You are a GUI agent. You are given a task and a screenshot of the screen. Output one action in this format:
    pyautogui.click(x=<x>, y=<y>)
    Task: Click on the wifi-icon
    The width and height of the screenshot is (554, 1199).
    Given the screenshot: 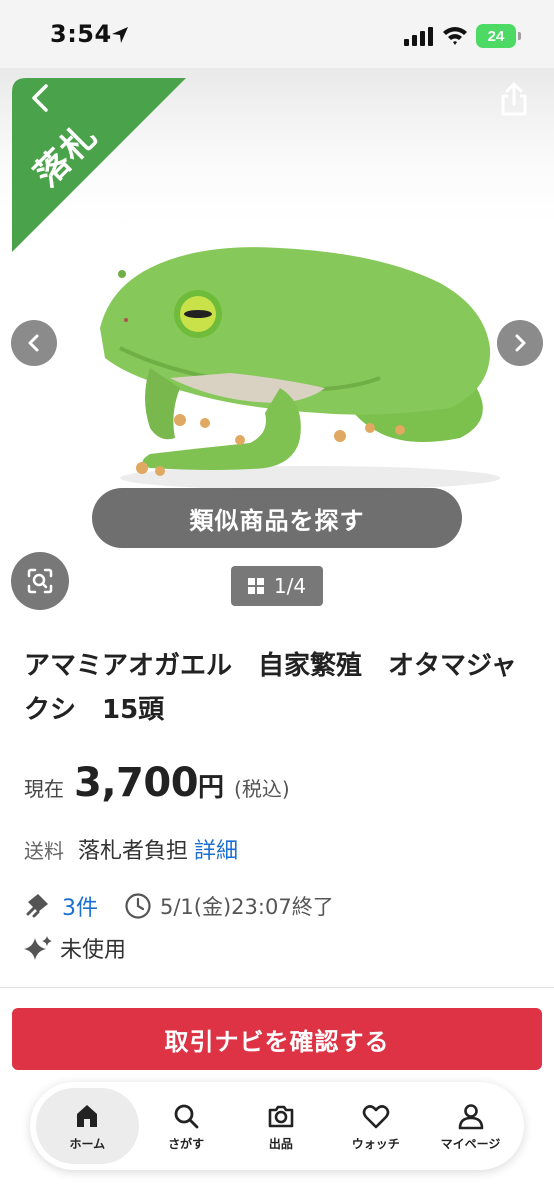 What is the action you would take?
    pyautogui.click(x=455, y=36)
    